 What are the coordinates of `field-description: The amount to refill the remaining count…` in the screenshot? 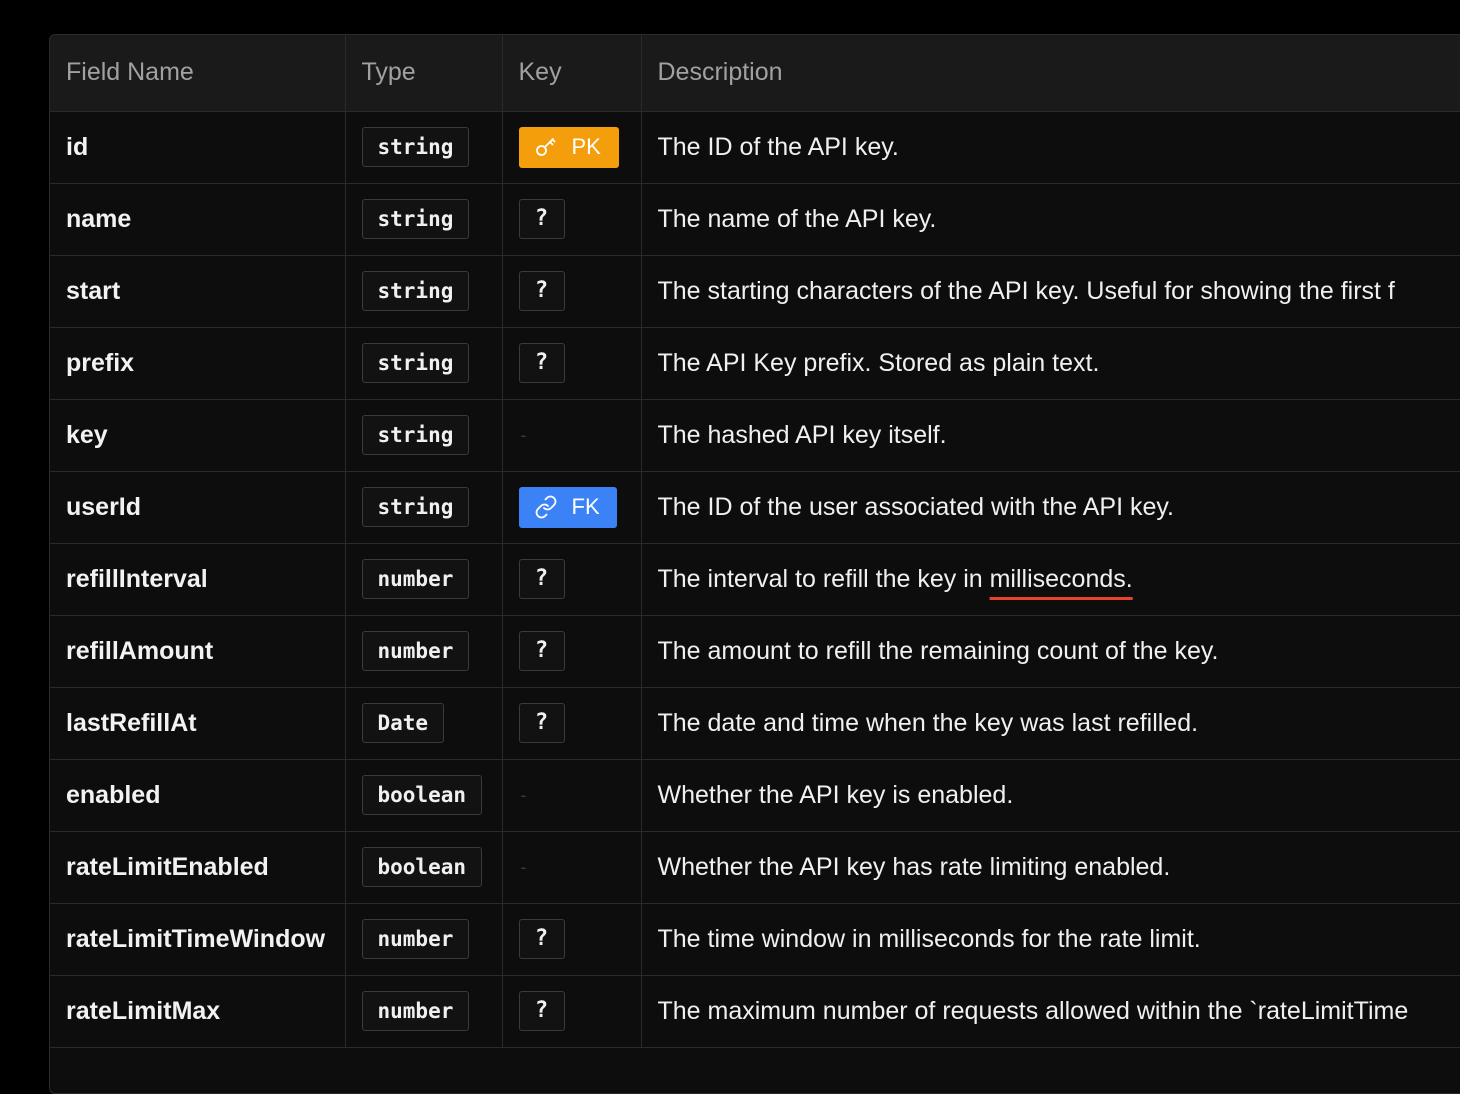 It's located at (1050, 651).